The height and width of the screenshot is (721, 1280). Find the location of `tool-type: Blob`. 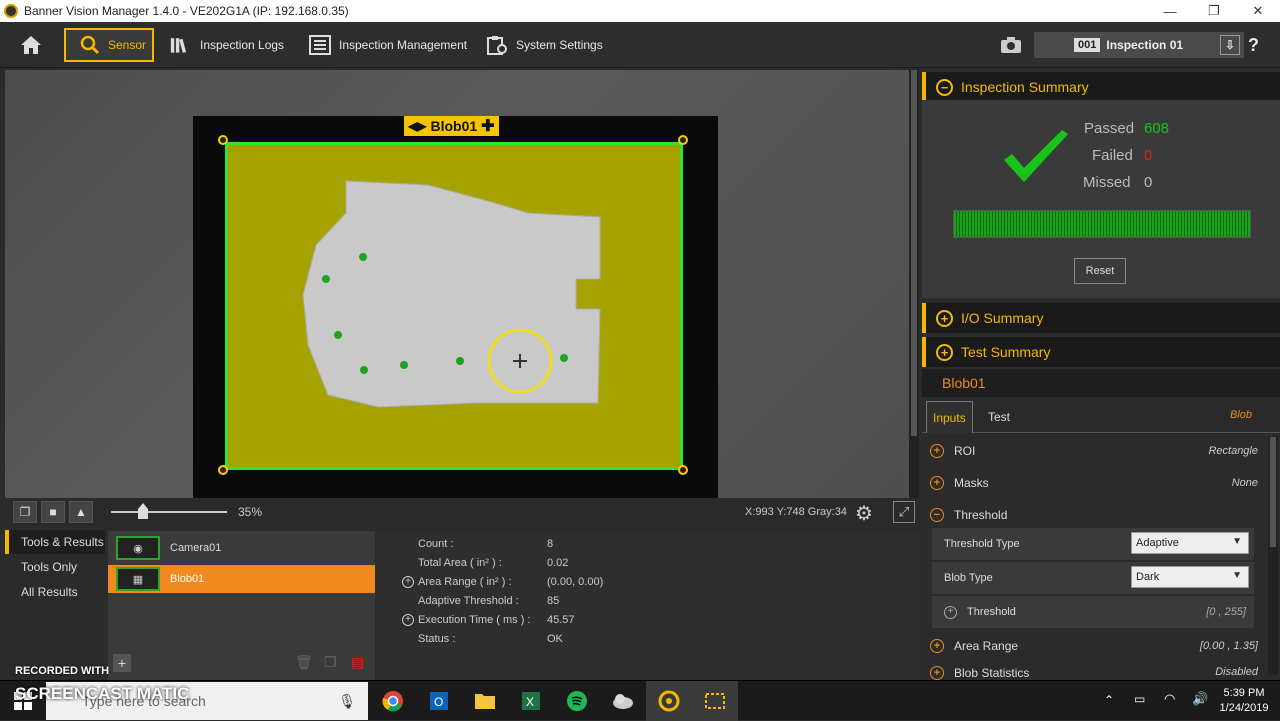

tool-type: Blob is located at coordinates (1240, 415).